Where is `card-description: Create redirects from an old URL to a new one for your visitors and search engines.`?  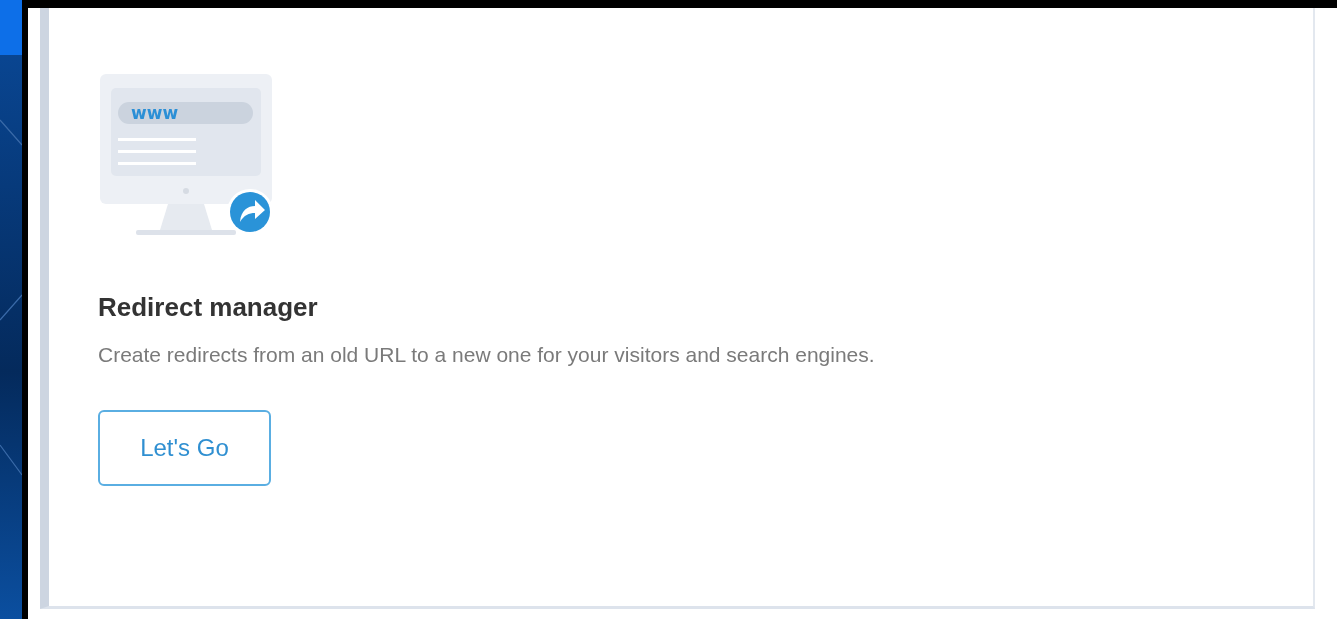
card-description: Create redirects from an old URL to a new one for your visitors and search engines. is located at coordinates (486, 355).